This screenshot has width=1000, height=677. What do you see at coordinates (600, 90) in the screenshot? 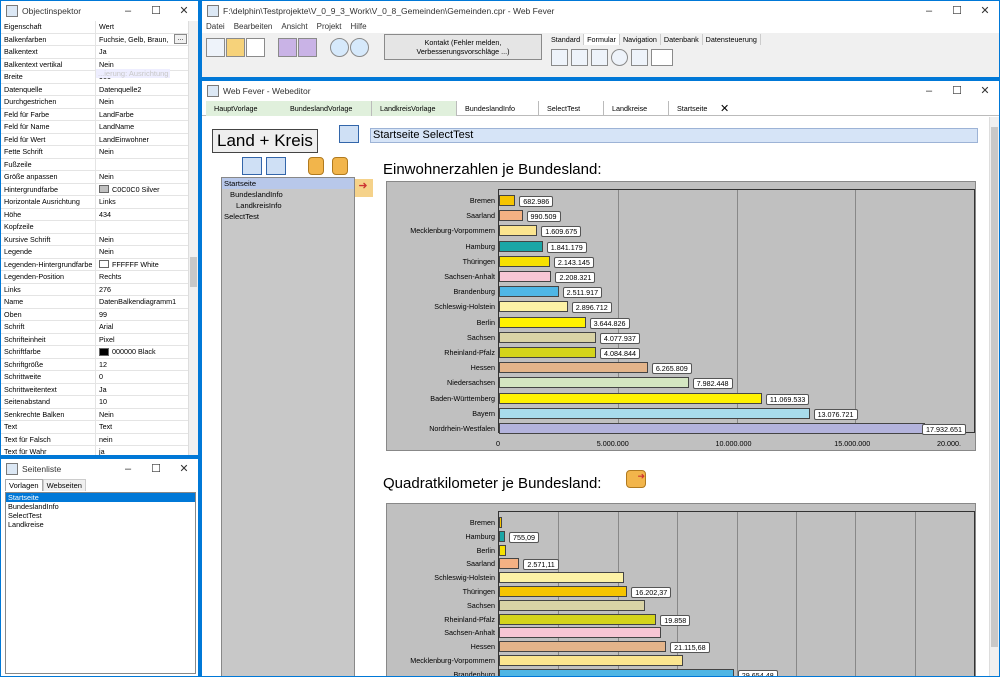
I see `webeditor-titlebar: Web Fever - Webeditor – ☐ ✕` at bounding box center [600, 90].